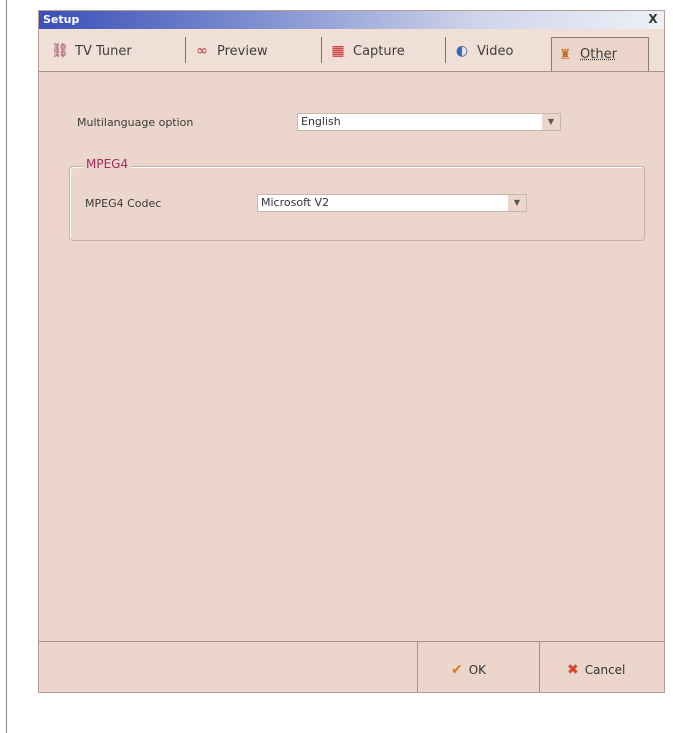 This screenshot has height=733, width=673. Describe the element at coordinates (338, 51) in the screenshot. I see `capture-icon: ▦` at that location.